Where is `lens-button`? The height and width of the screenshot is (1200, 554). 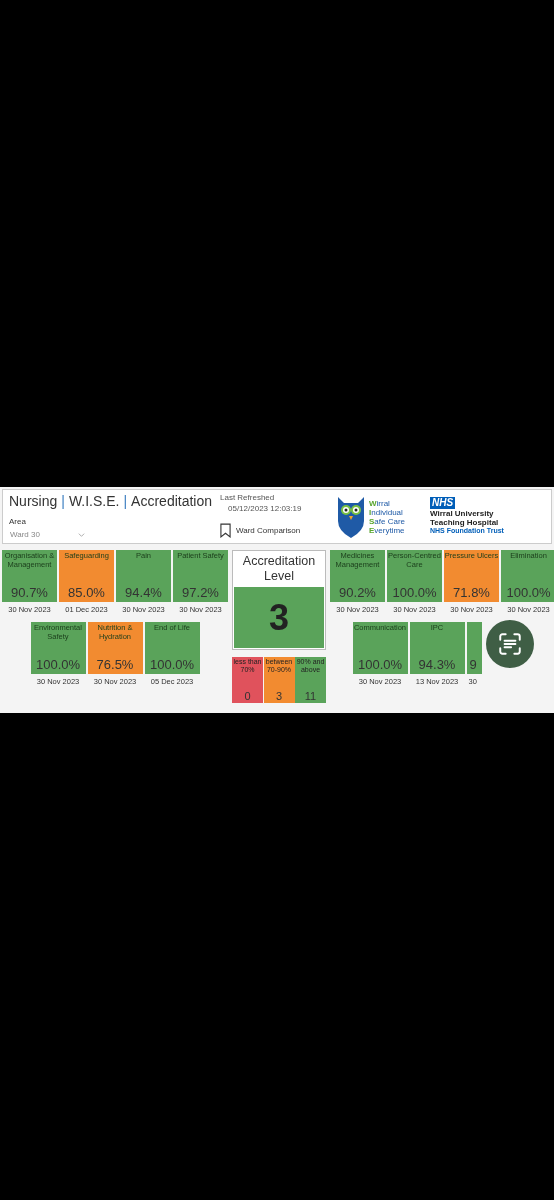
lens-button is located at coordinates (510, 644).